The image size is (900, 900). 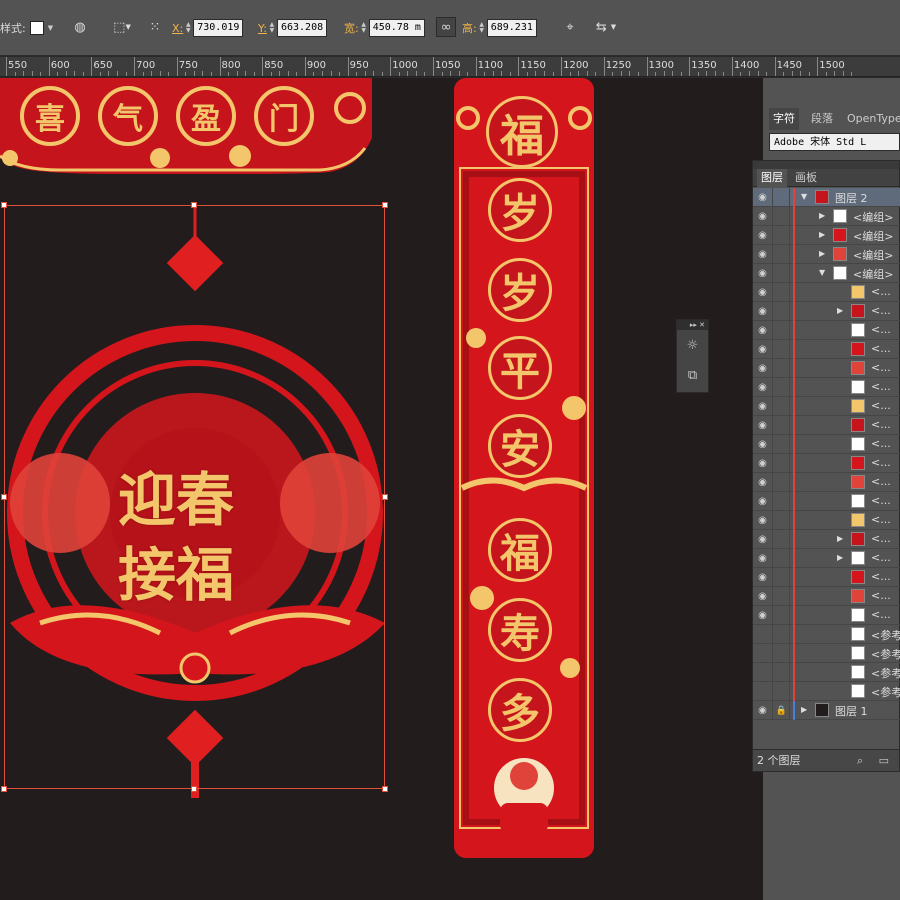 I want to click on transform-icon: ⌖, so click(x=570, y=27).